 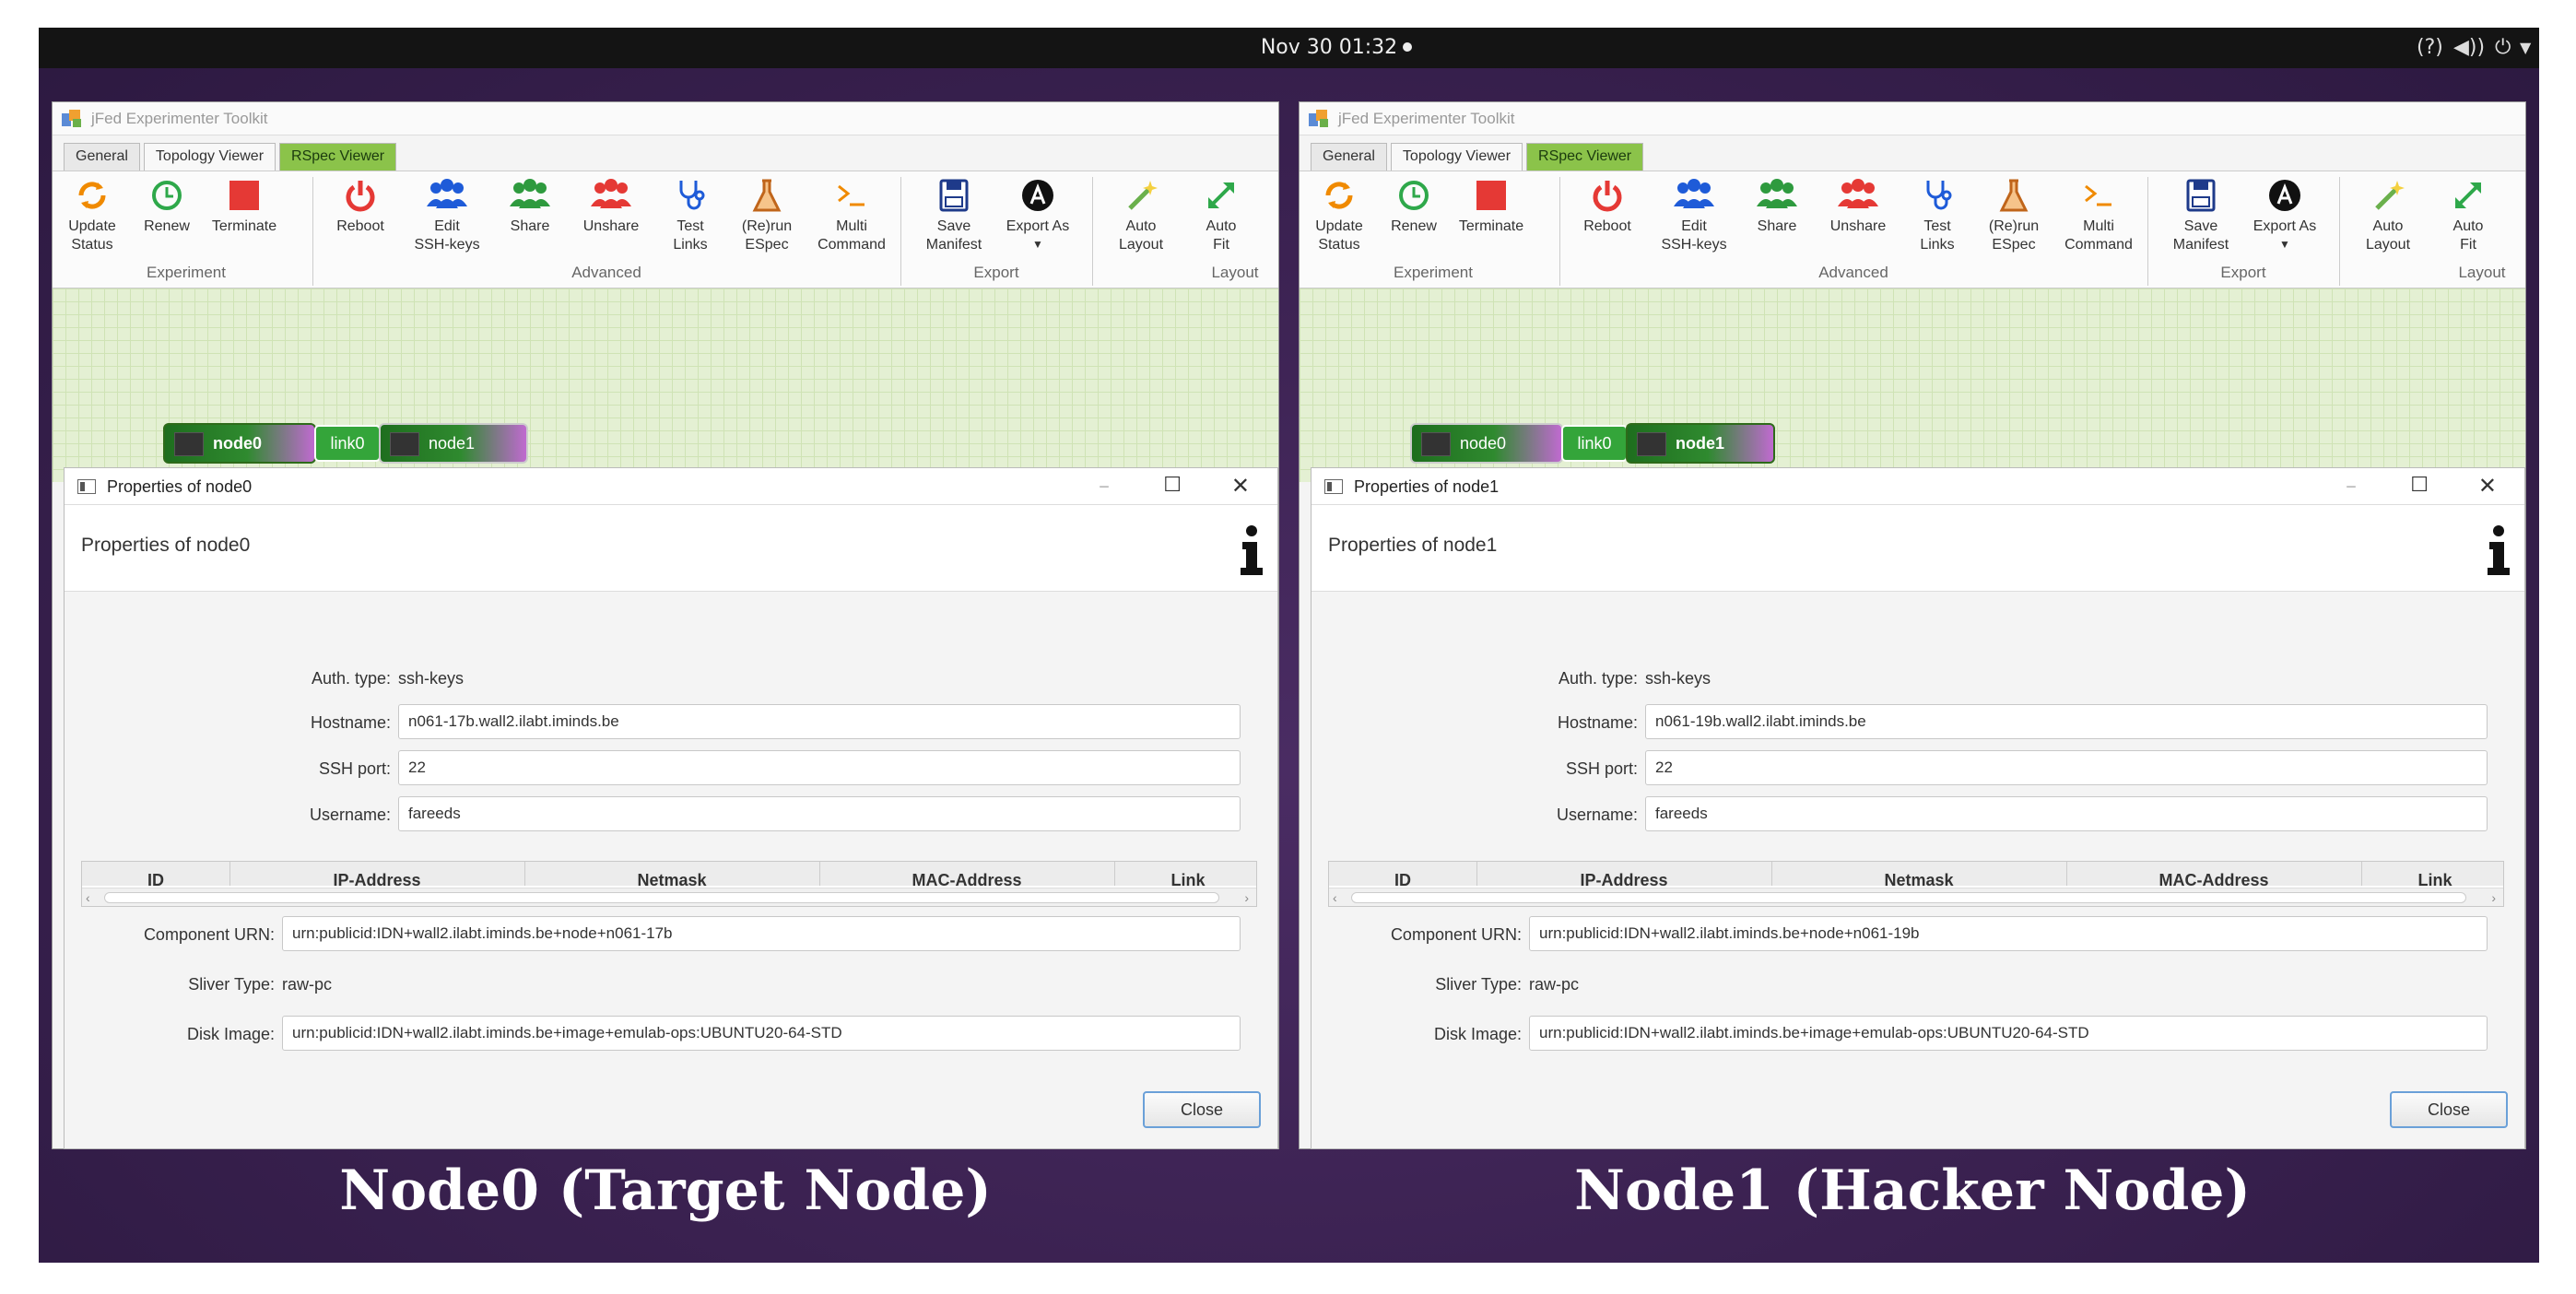 I want to click on ssh-port-label: SSH port:, so click(x=354, y=769).